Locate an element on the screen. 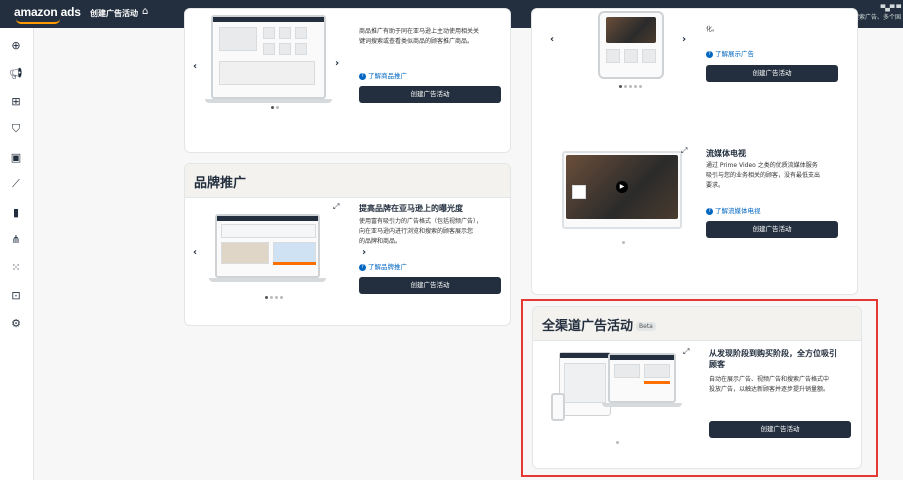 The width and height of the screenshot is (903, 480). learn-display-ads-link: ? 了解展示广告 is located at coordinates (730, 53).